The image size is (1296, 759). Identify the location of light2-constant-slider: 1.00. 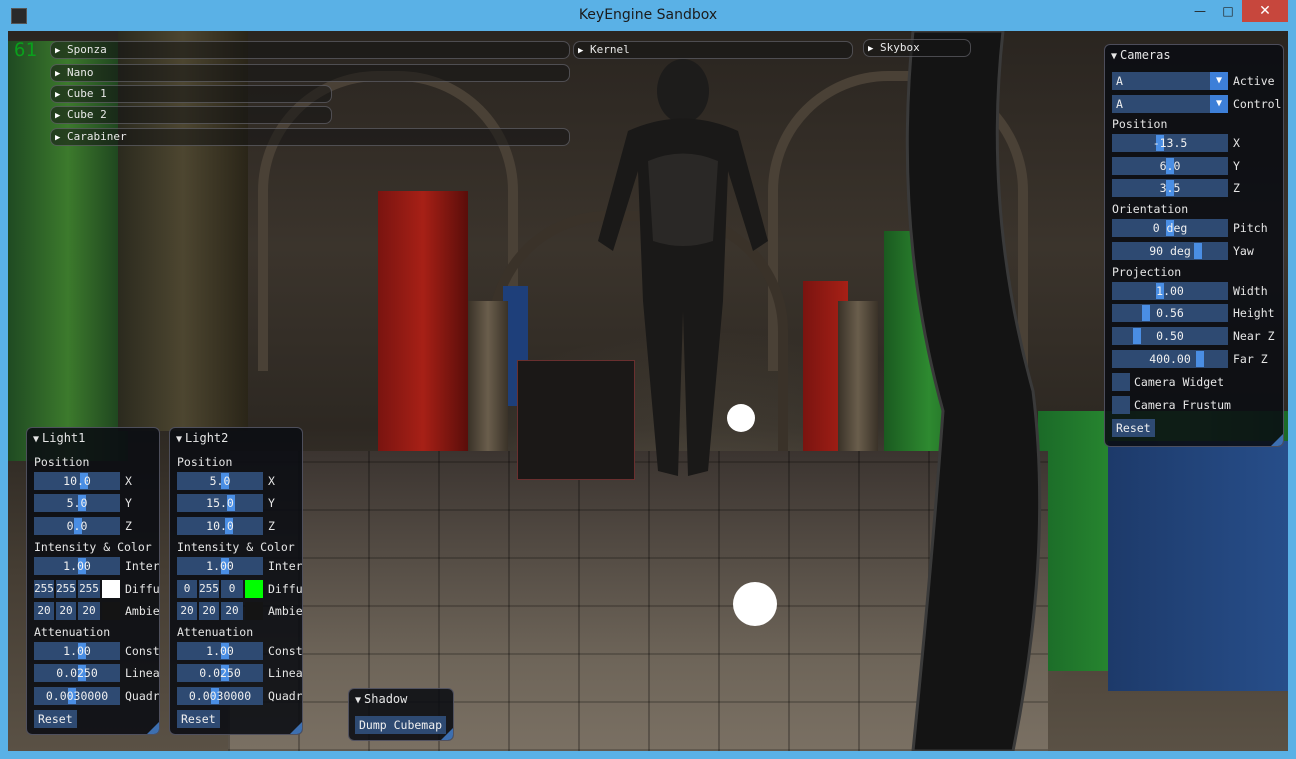
(220, 651).